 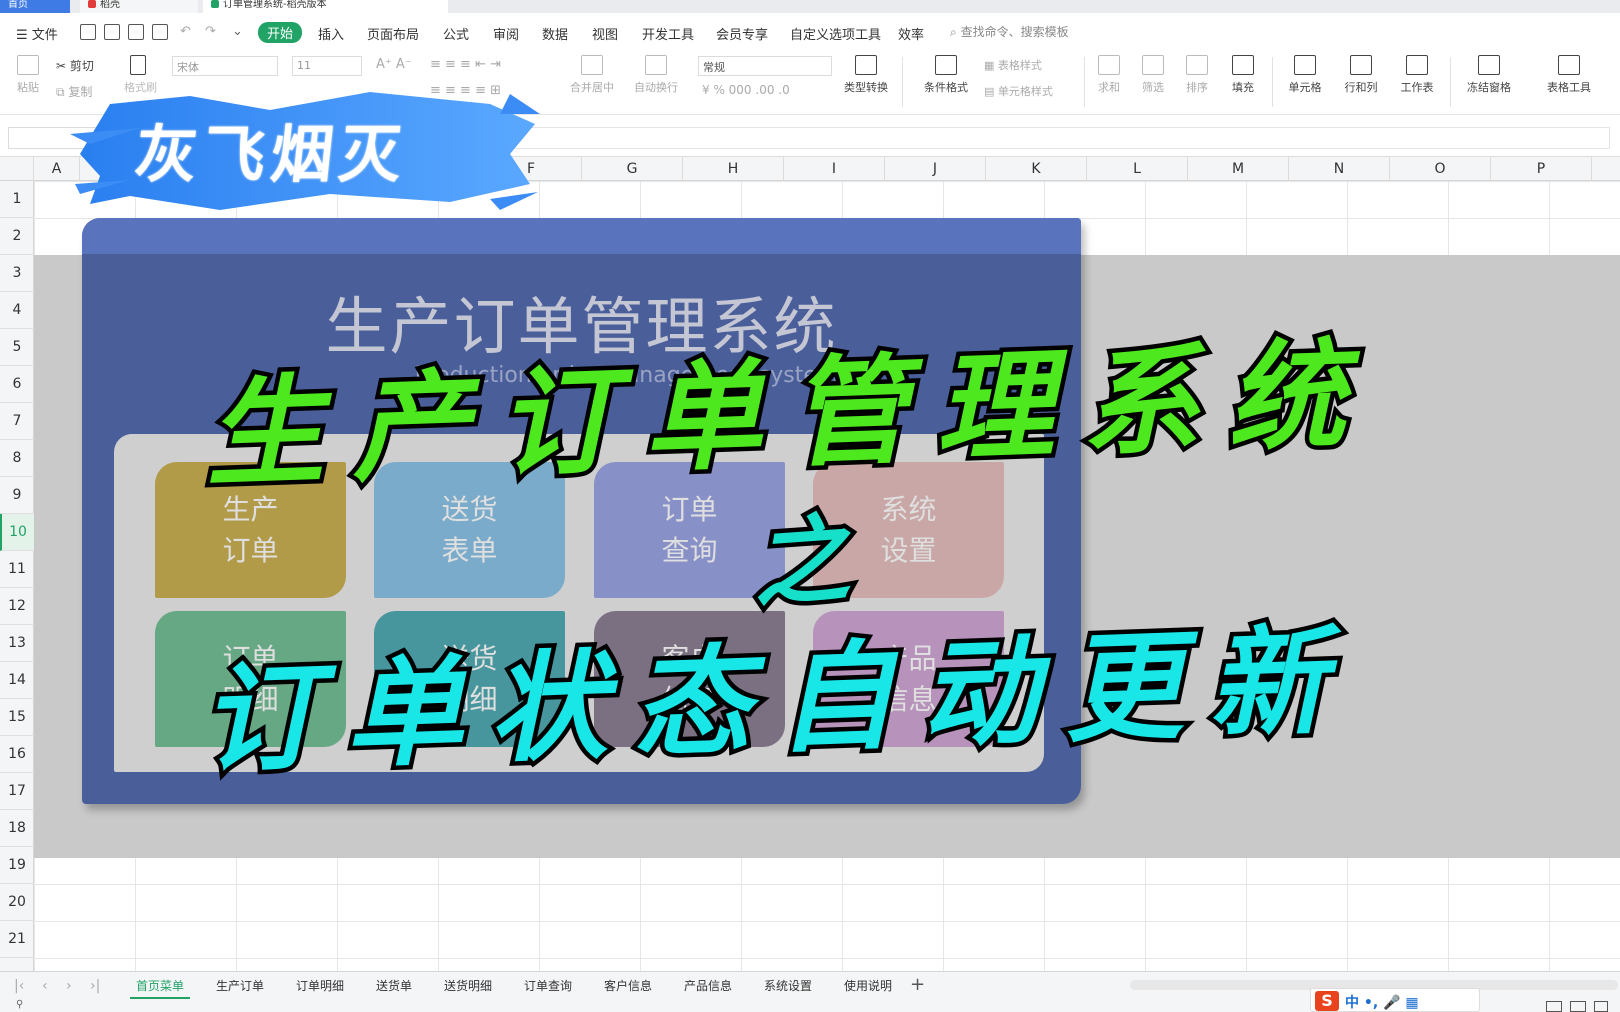 What do you see at coordinates (28, 73) in the screenshot?
I see `paste-button: 粘贴` at bounding box center [28, 73].